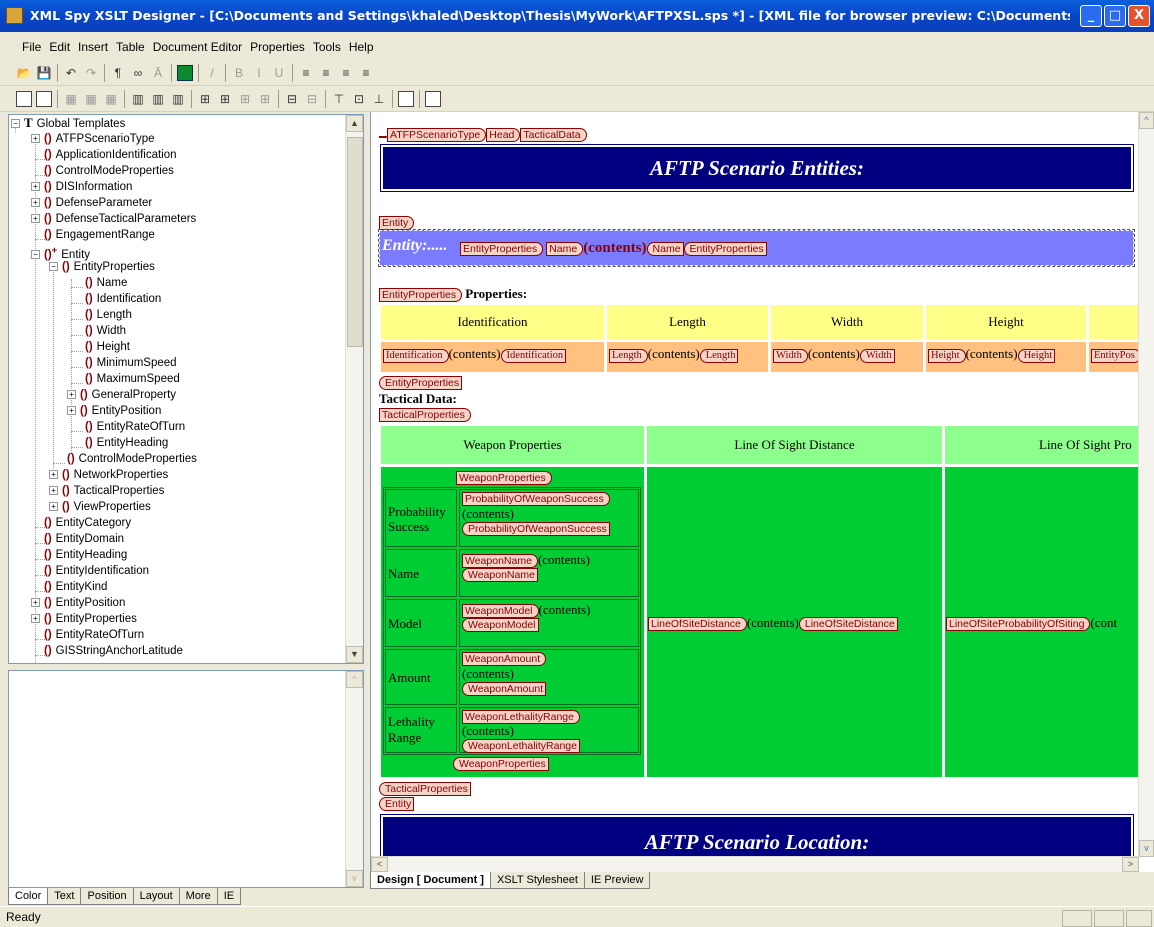 The image size is (1154, 927). What do you see at coordinates (361, 47) in the screenshot?
I see `menu-help: Help` at bounding box center [361, 47].